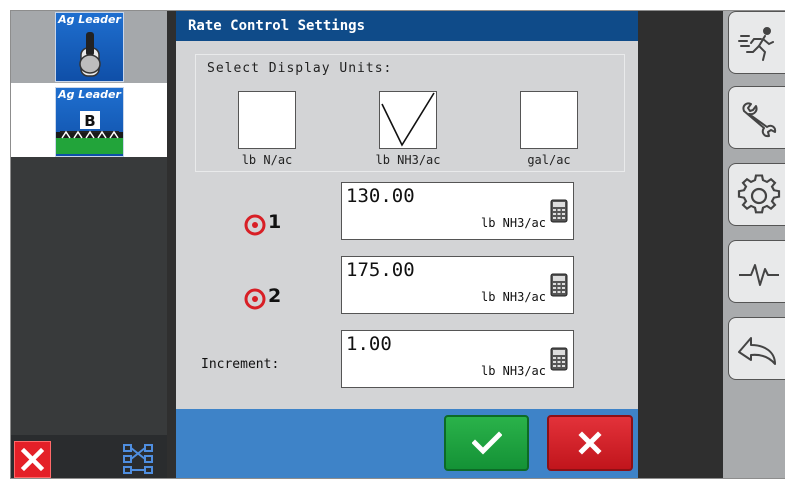  Describe the element at coordinates (267, 120) in the screenshot. I see `unit-option-lb-n` at that location.